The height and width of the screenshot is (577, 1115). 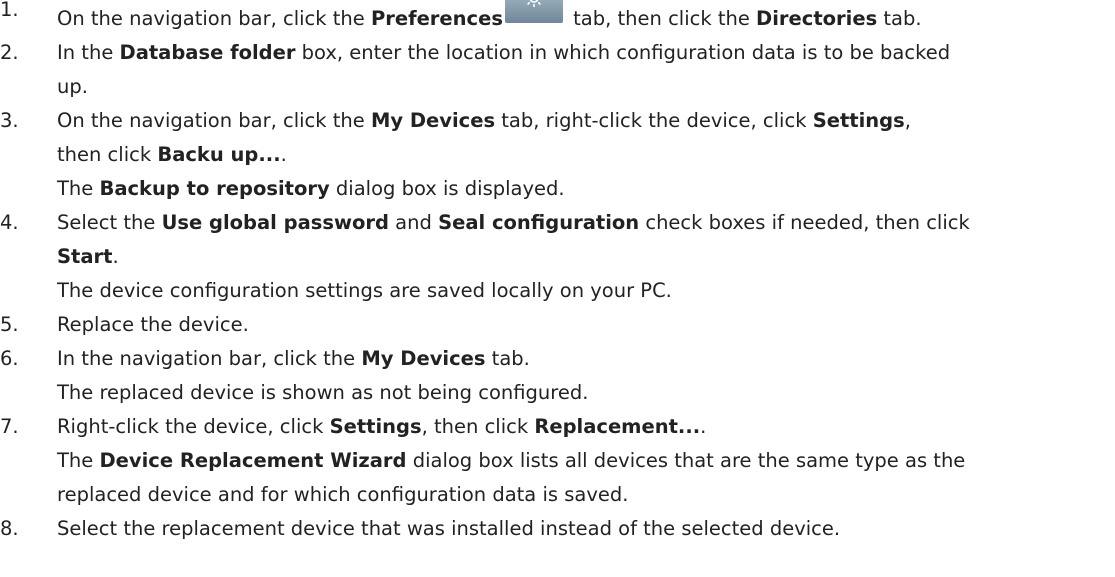 I want to click on seal-configuration-label: Seal configuration, so click(x=539, y=222).